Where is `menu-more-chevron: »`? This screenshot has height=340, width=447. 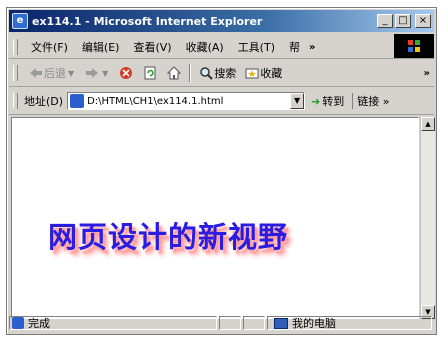 menu-more-chevron: » is located at coordinates (312, 47).